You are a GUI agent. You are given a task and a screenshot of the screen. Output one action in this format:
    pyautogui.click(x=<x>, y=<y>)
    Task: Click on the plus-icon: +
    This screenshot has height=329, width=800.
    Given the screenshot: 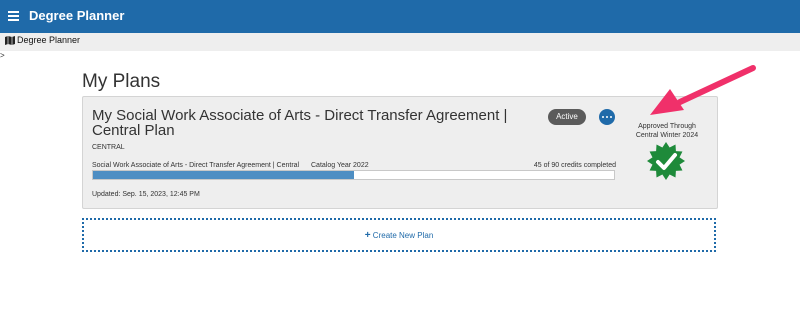 What is the action you would take?
    pyautogui.click(x=367, y=235)
    